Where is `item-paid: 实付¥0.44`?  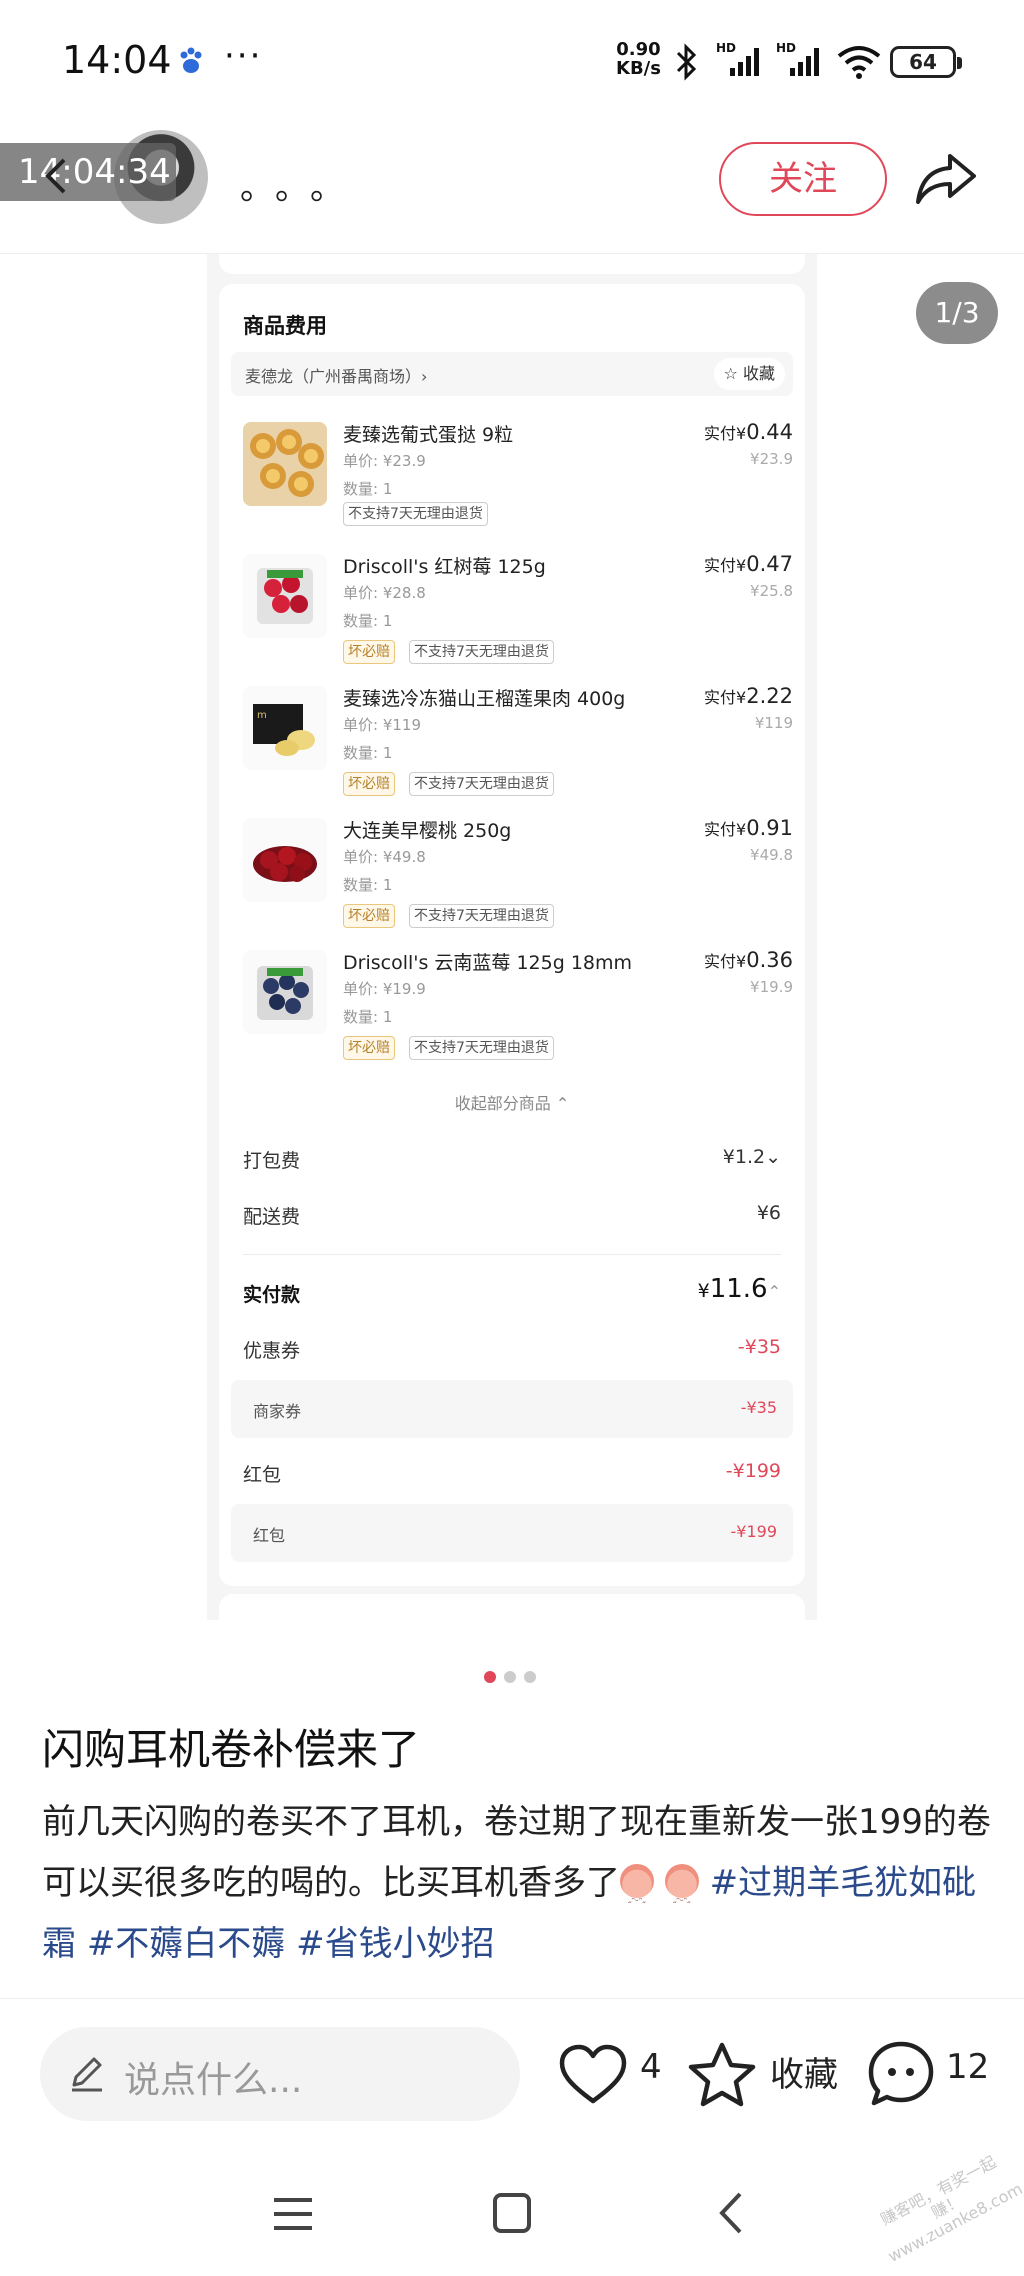
item-paid: 实付¥0.44 is located at coordinates (748, 432).